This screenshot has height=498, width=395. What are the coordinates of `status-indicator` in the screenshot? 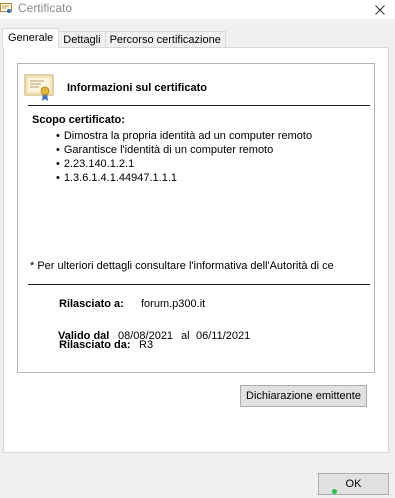 It's located at (334, 491).